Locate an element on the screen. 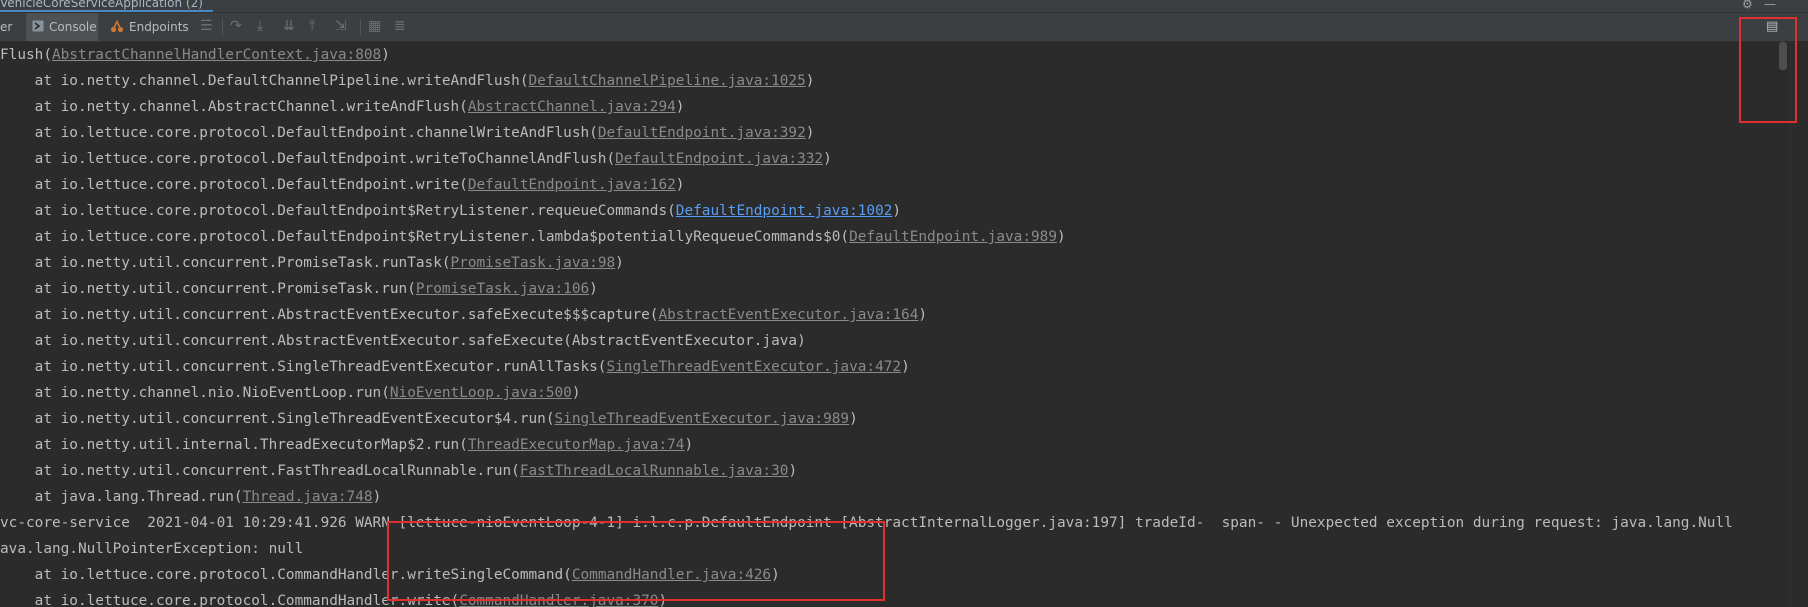  source-link: AbstractChannel.java:294 is located at coordinates (572, 107).